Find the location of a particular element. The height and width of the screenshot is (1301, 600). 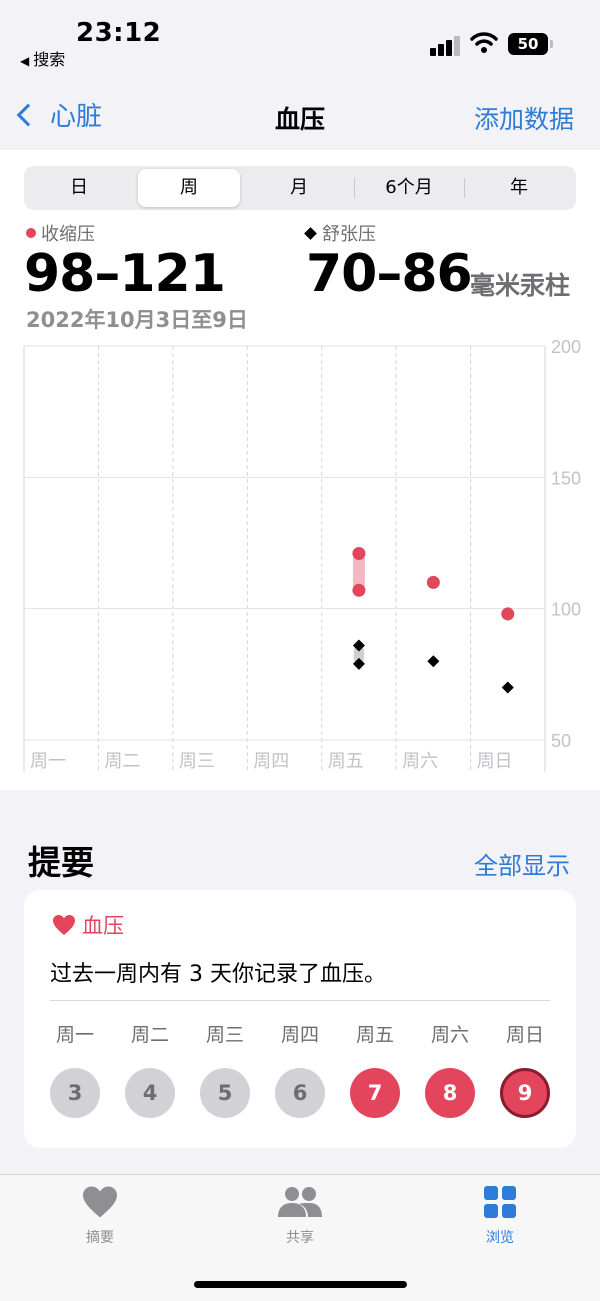

segment-day: 日 is located at coordinates (79, 188).